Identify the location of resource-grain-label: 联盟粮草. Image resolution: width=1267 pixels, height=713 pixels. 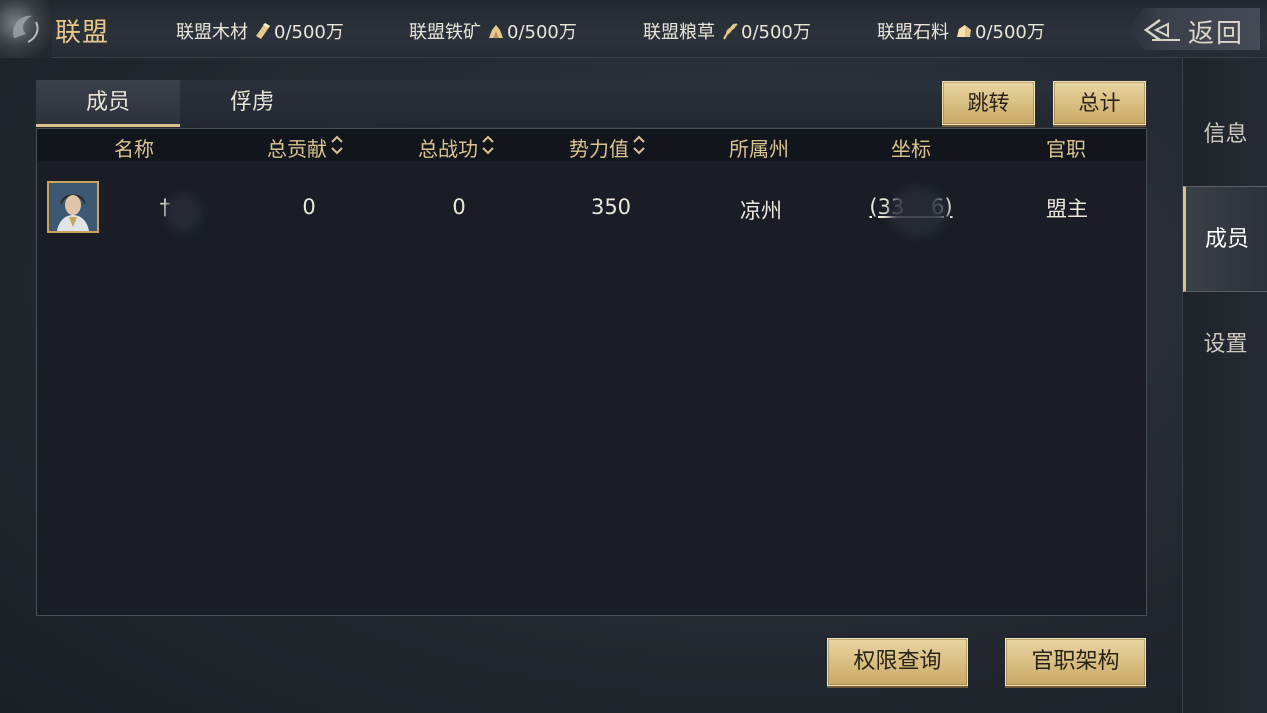
(679, 32).